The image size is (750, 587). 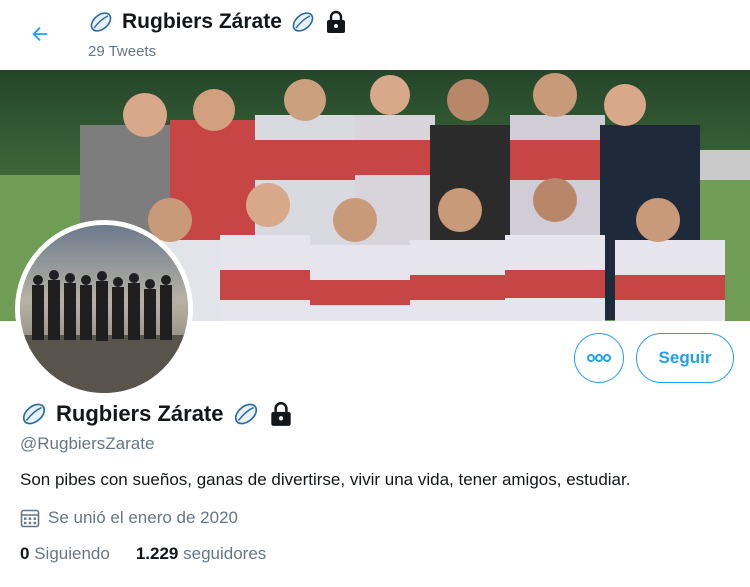 I want to click on following-count: 0, so click(x=25, y=553).